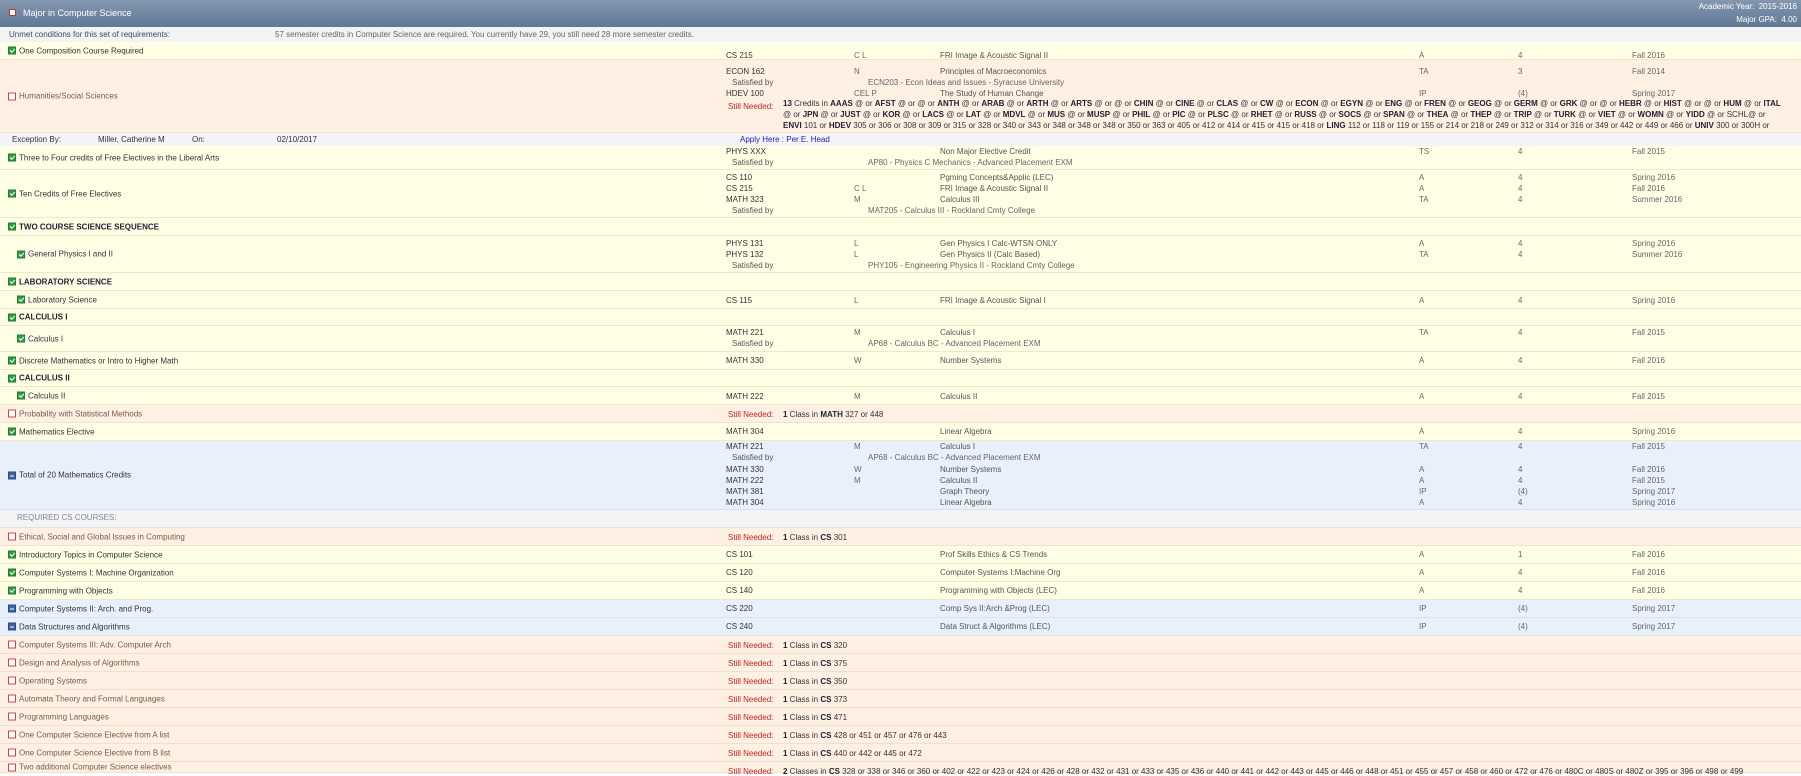  I want to click on course-code: CS 140, so click(739, 590).